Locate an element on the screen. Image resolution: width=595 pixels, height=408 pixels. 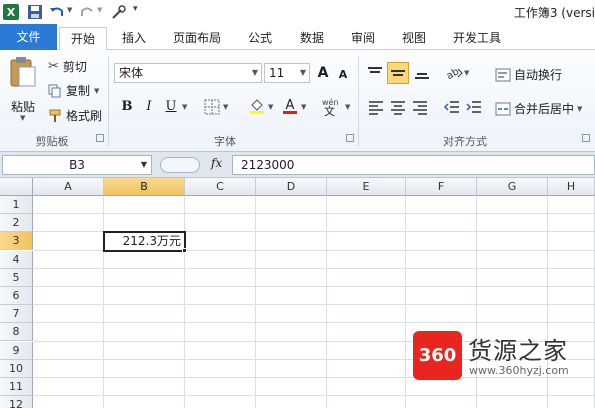
clipboard-launcher-icon is located at coordinates (100, 138).